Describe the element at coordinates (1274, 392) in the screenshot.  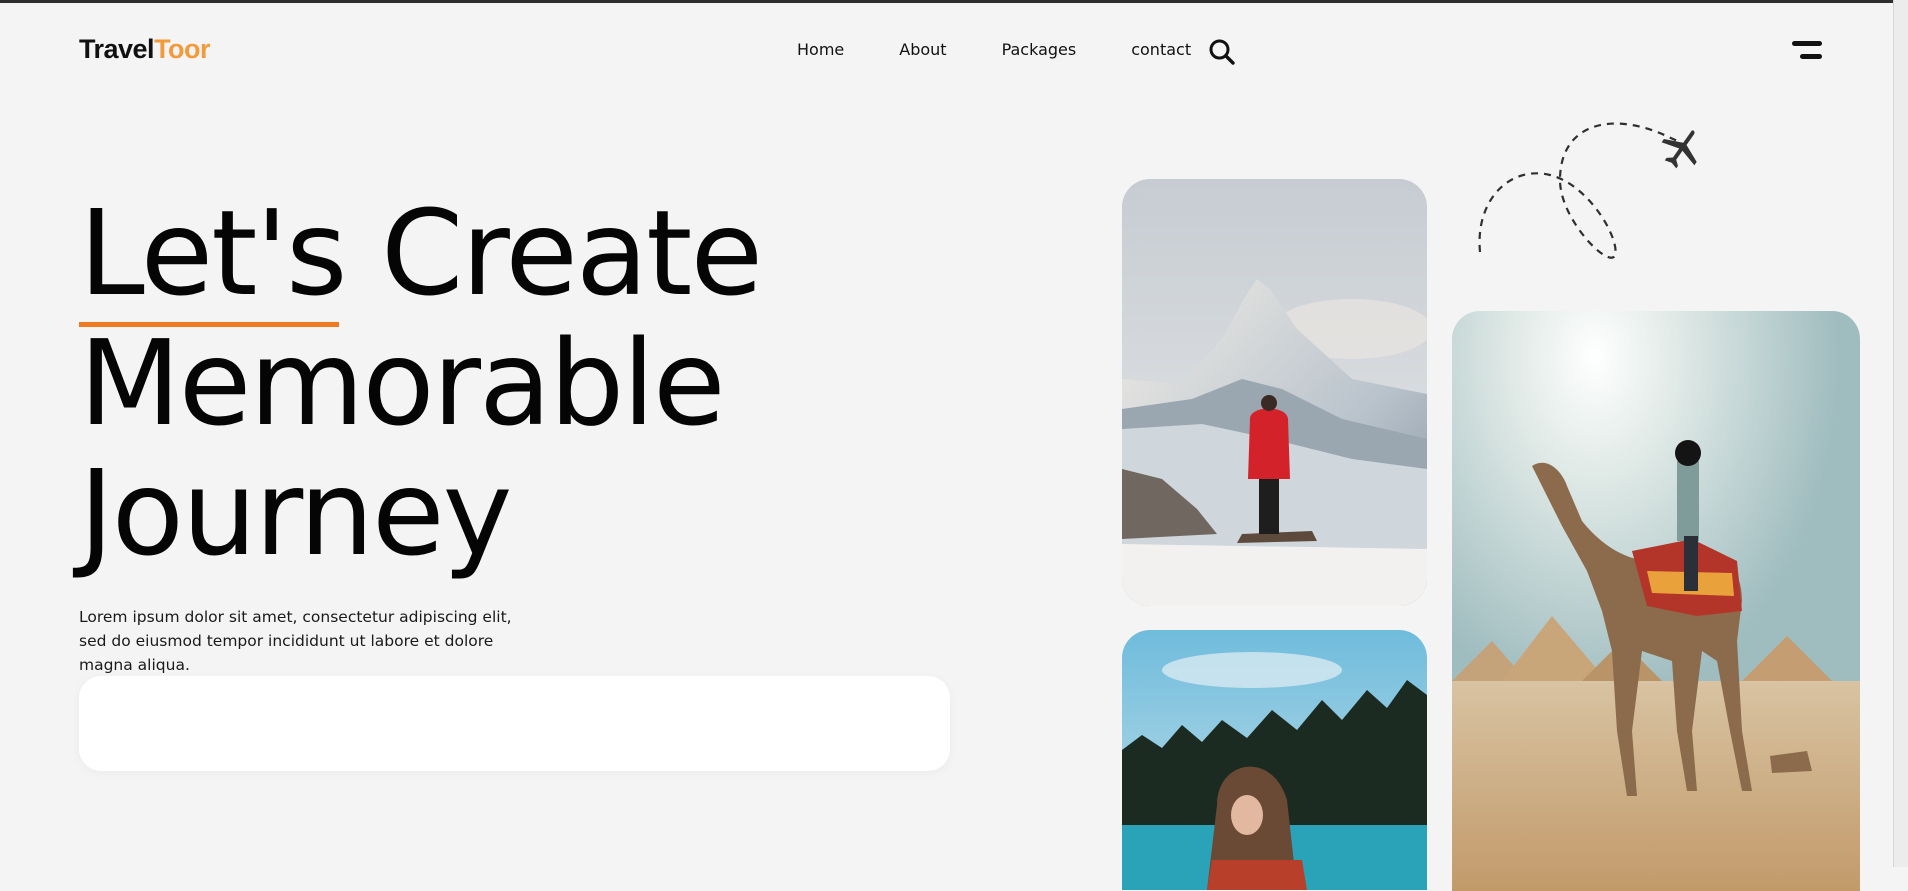
I see `mountain-photo` at that location.